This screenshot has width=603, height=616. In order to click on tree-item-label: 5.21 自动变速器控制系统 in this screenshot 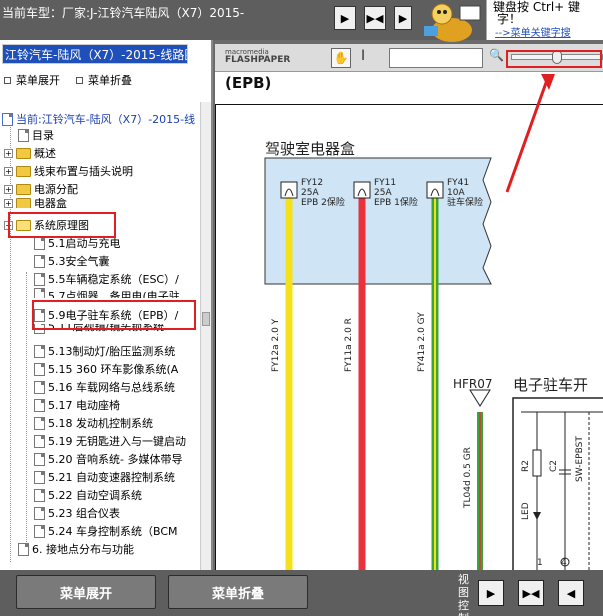, I will do `click(111, 477)`.